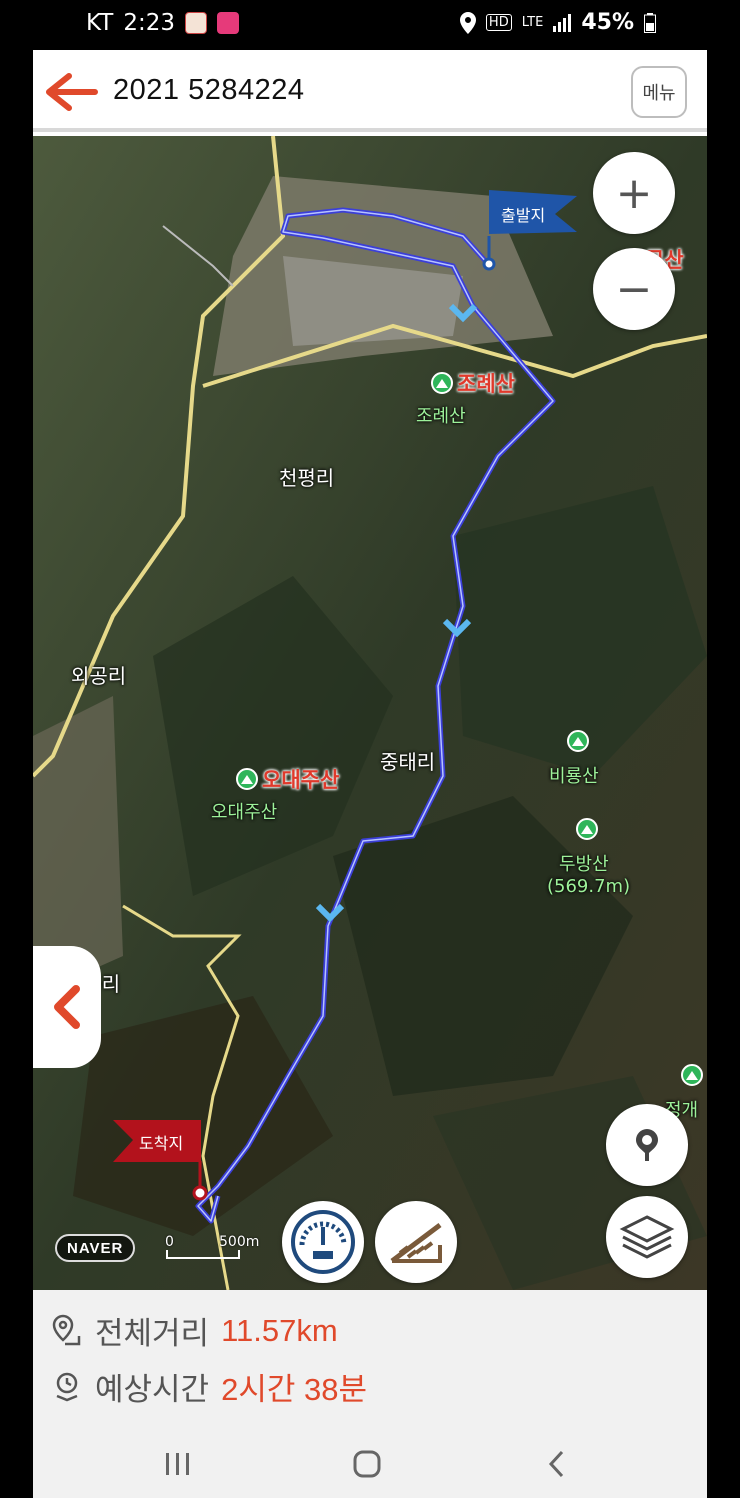 The image size is (740, 1498). I want to click on start-flag: 출발지, so click(533, 215).